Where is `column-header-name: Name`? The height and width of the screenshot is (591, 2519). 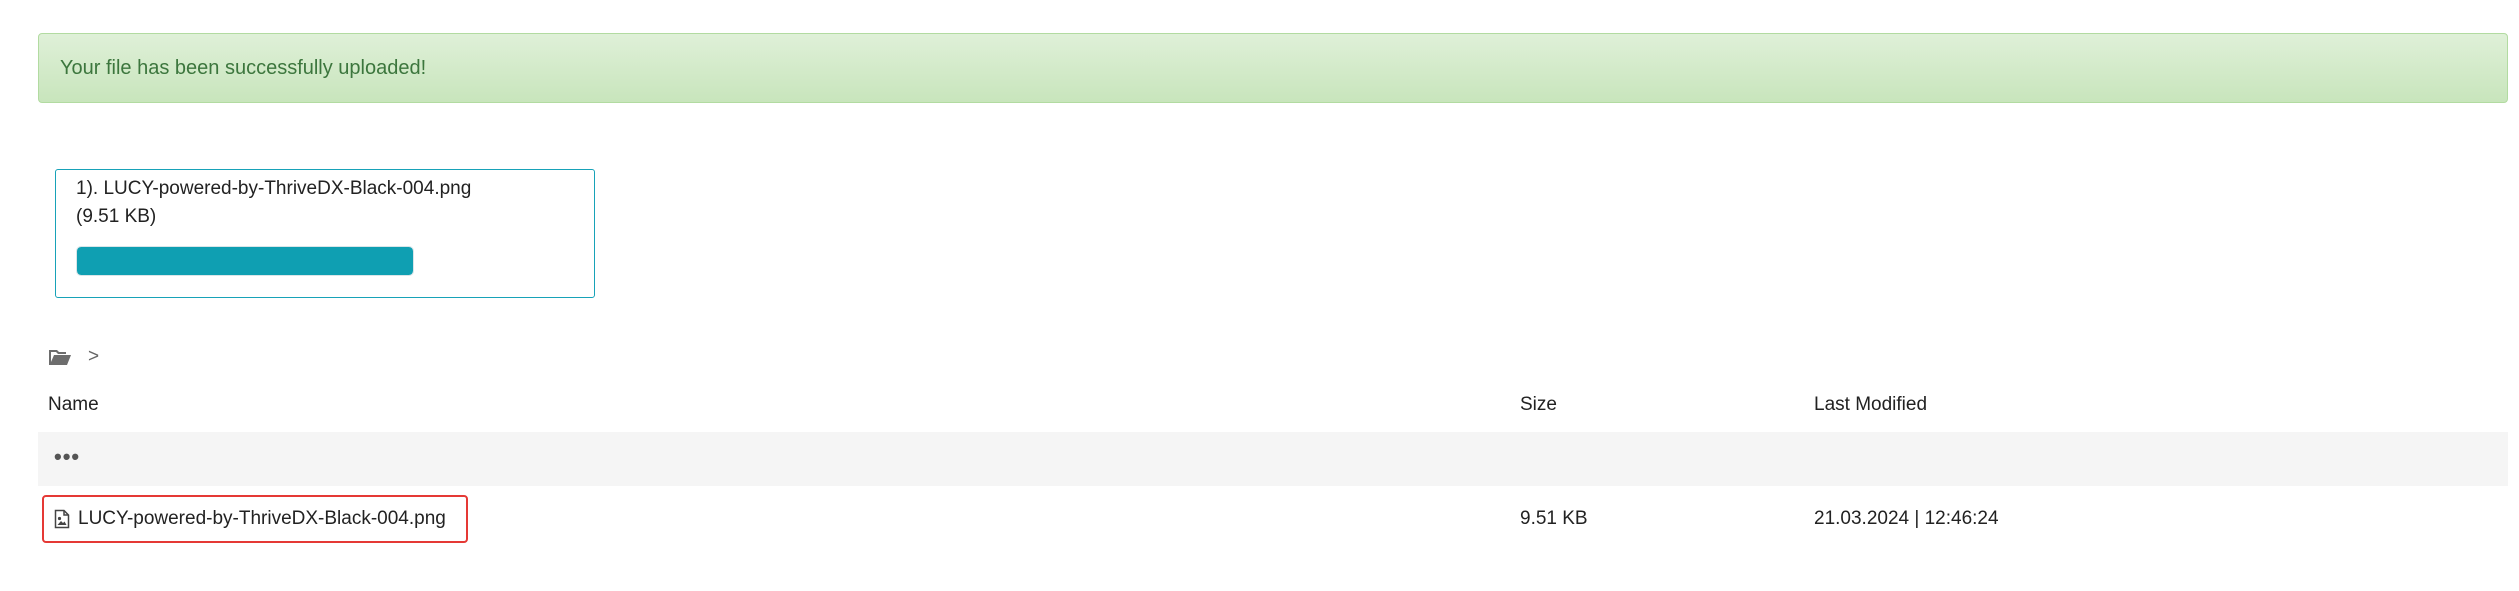
column-header-name: Name is located at coordinates (73, 405).